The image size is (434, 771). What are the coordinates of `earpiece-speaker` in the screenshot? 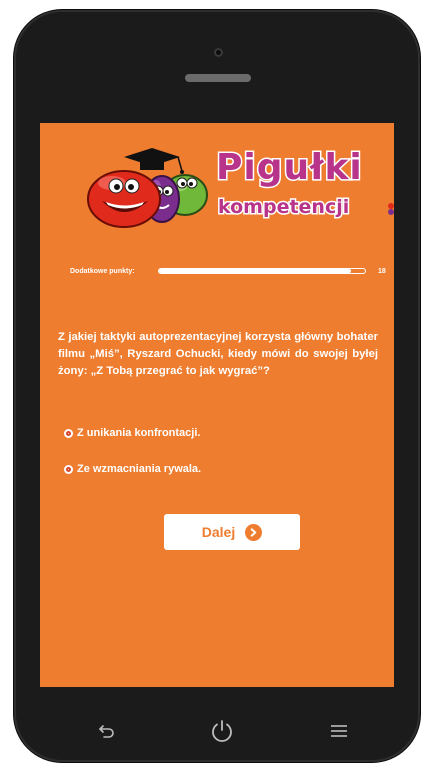 It's located at (218, 78).